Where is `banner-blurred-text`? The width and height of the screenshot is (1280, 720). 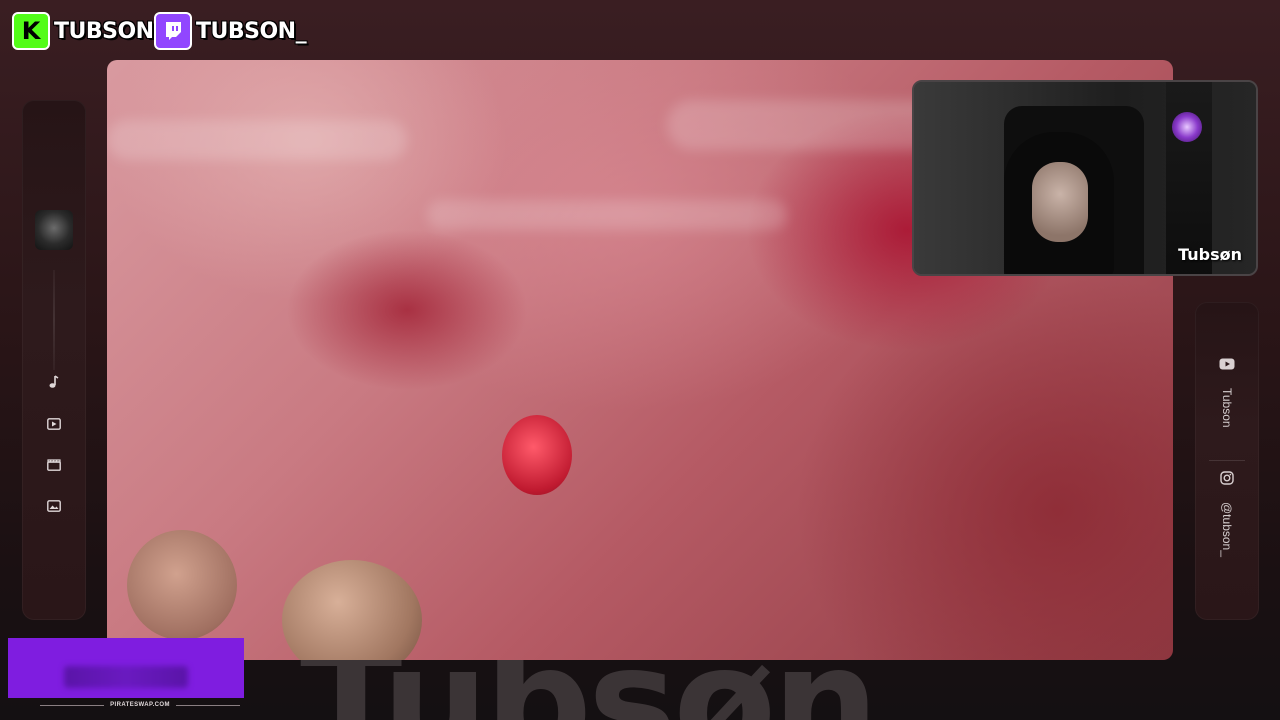 banner-blurred-text is located at coordinates (126, 677).